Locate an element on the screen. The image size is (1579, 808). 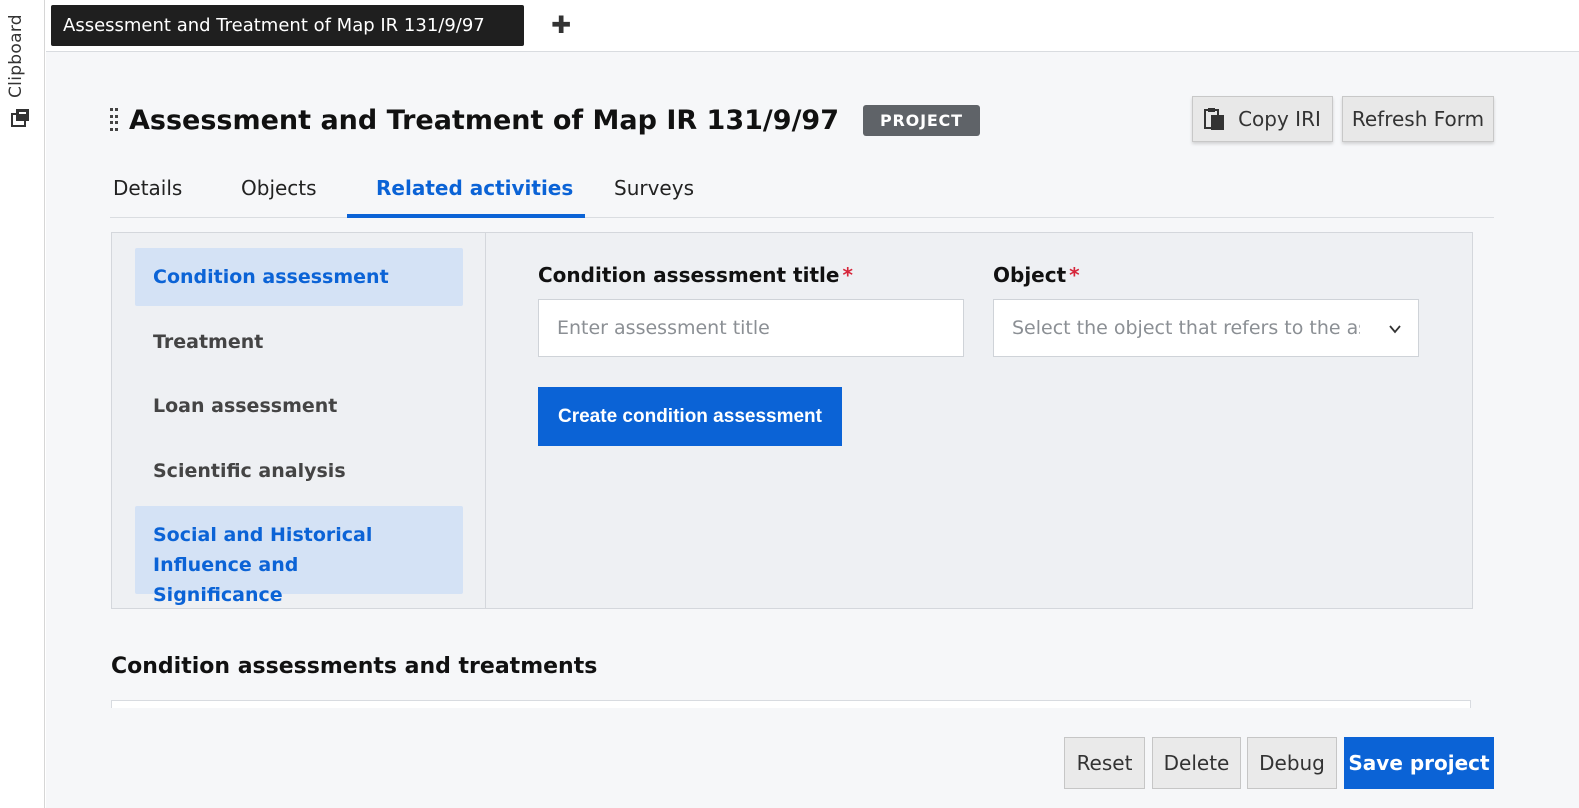
object-label: Object * is located at coordinates (1036, 275).